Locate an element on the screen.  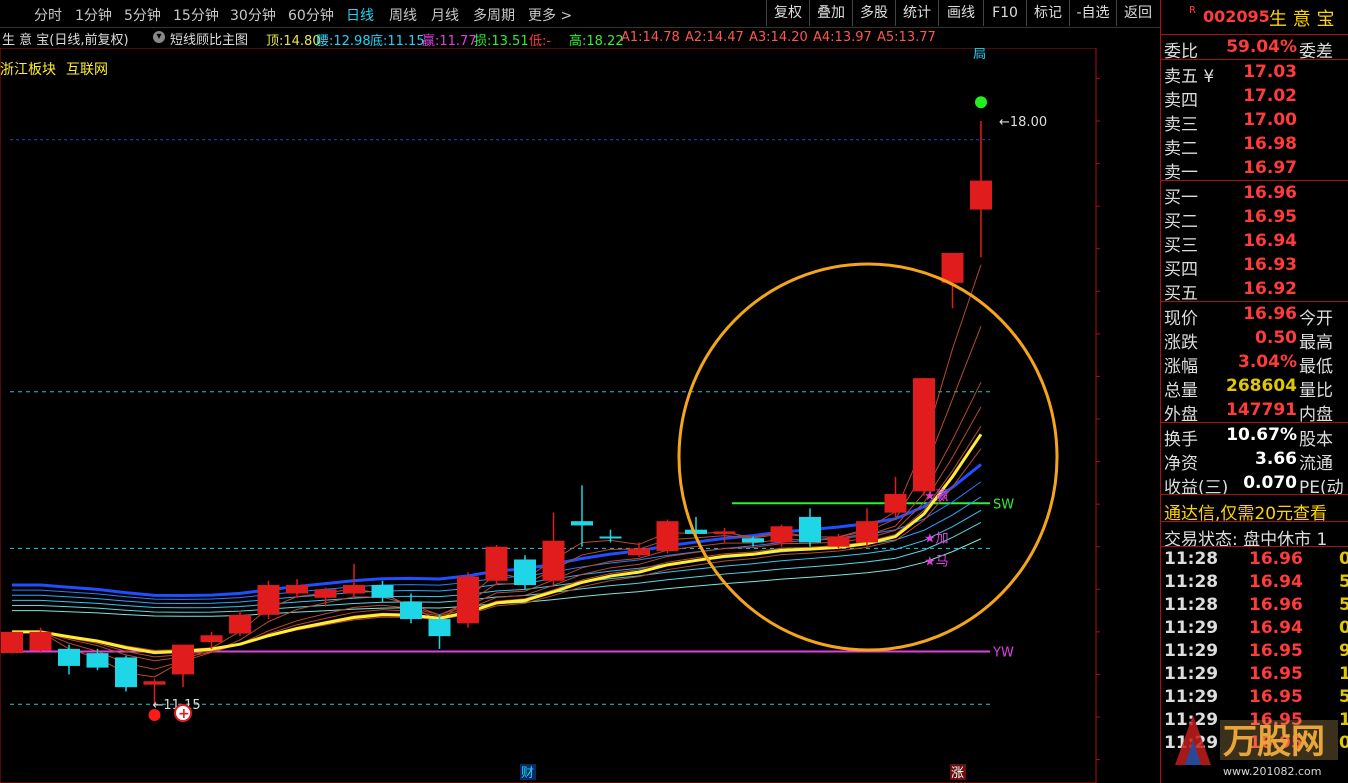
indicator-value-10: A4:13.97 is located at coordinates (842, 37).